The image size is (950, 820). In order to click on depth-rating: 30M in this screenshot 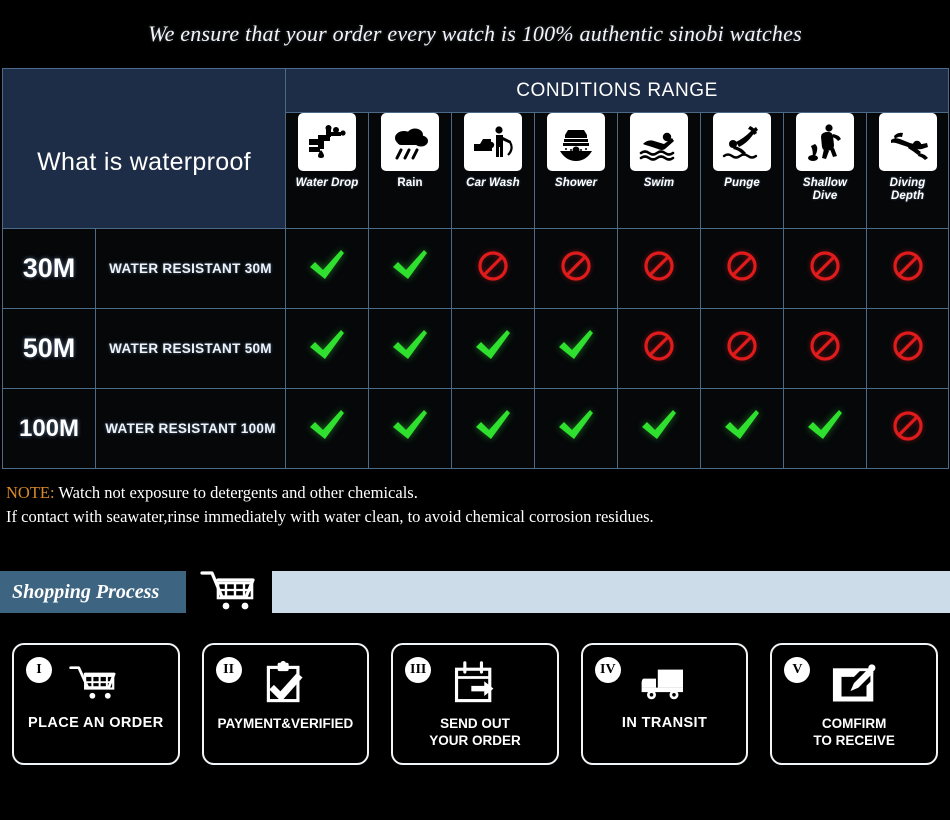, I will do `click(49, 268)`.